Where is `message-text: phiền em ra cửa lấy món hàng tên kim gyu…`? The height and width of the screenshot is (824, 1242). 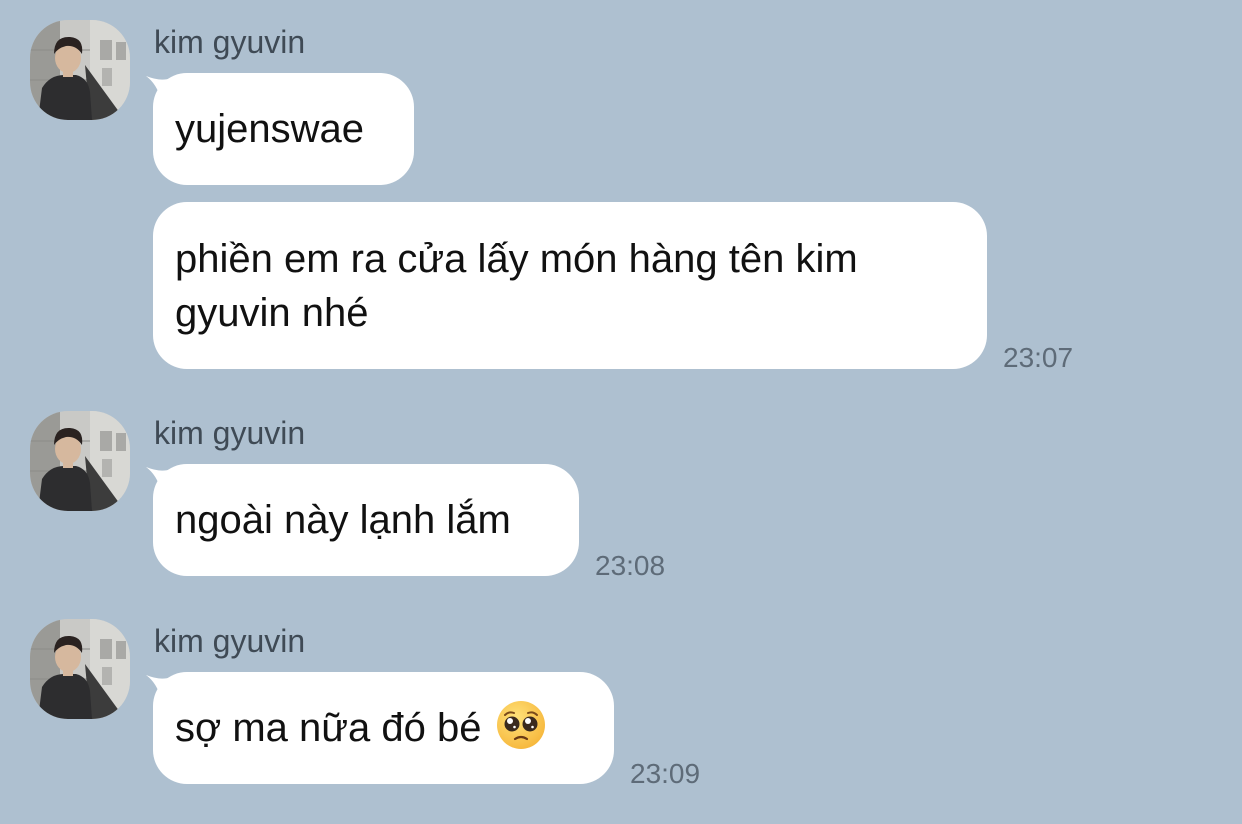
message-text: phiền em ra cửa lấy món hàng tên kim gyu… is located at coordinates (516, 285).